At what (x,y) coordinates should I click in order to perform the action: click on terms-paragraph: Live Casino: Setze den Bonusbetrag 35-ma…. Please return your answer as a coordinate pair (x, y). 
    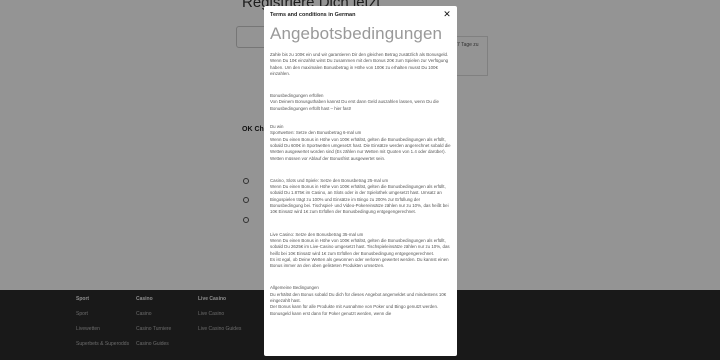
    Looking at the image, I should click on (360, 250).